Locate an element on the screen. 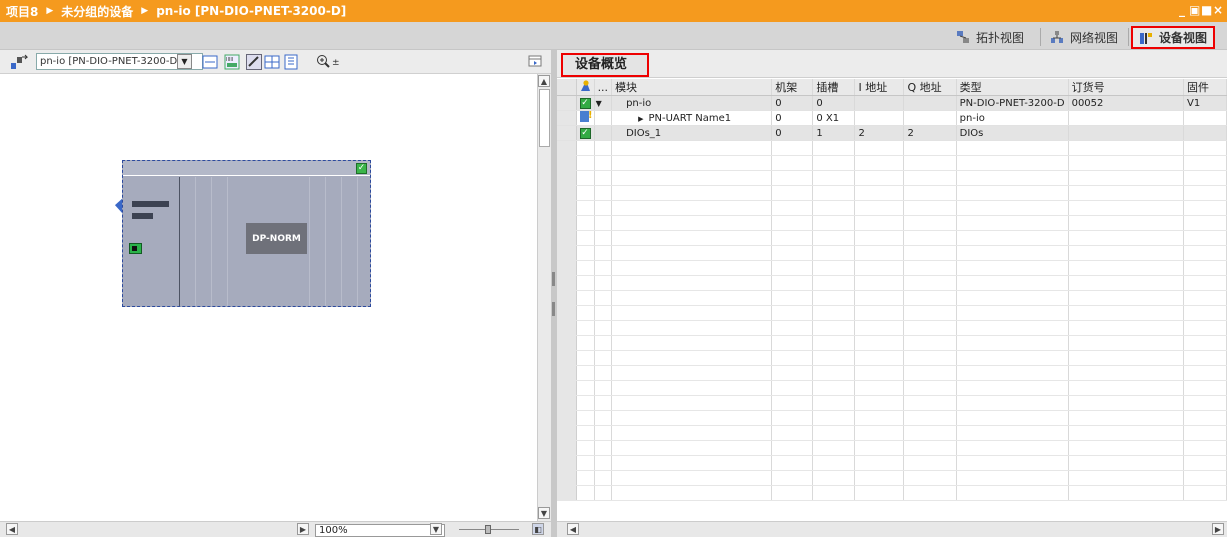 This screenshot has height=537, width=1227. cell-i-address: 2 is located at coordinates (879, 133).